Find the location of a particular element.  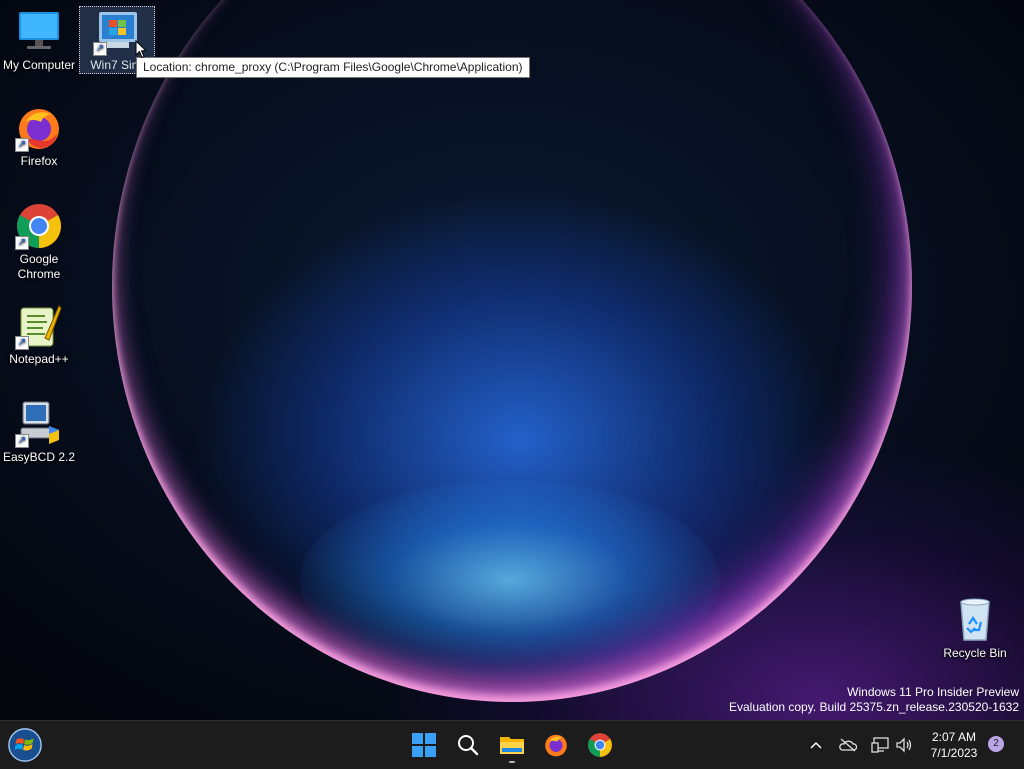

firefox-icon is located at coordinates (556, 745).